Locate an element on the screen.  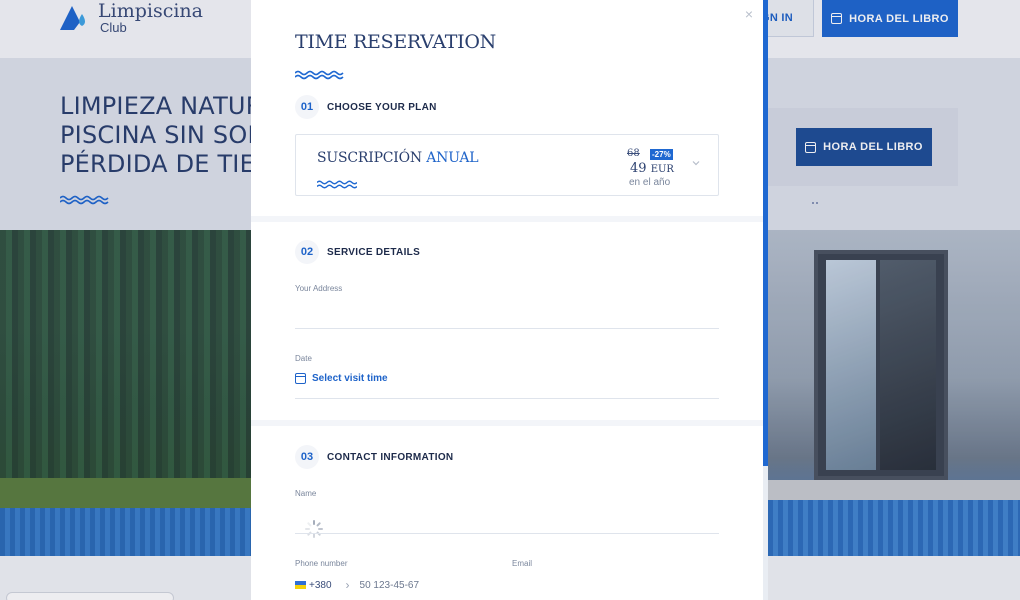
step-number: 03 is located at coordinates (307, 457).